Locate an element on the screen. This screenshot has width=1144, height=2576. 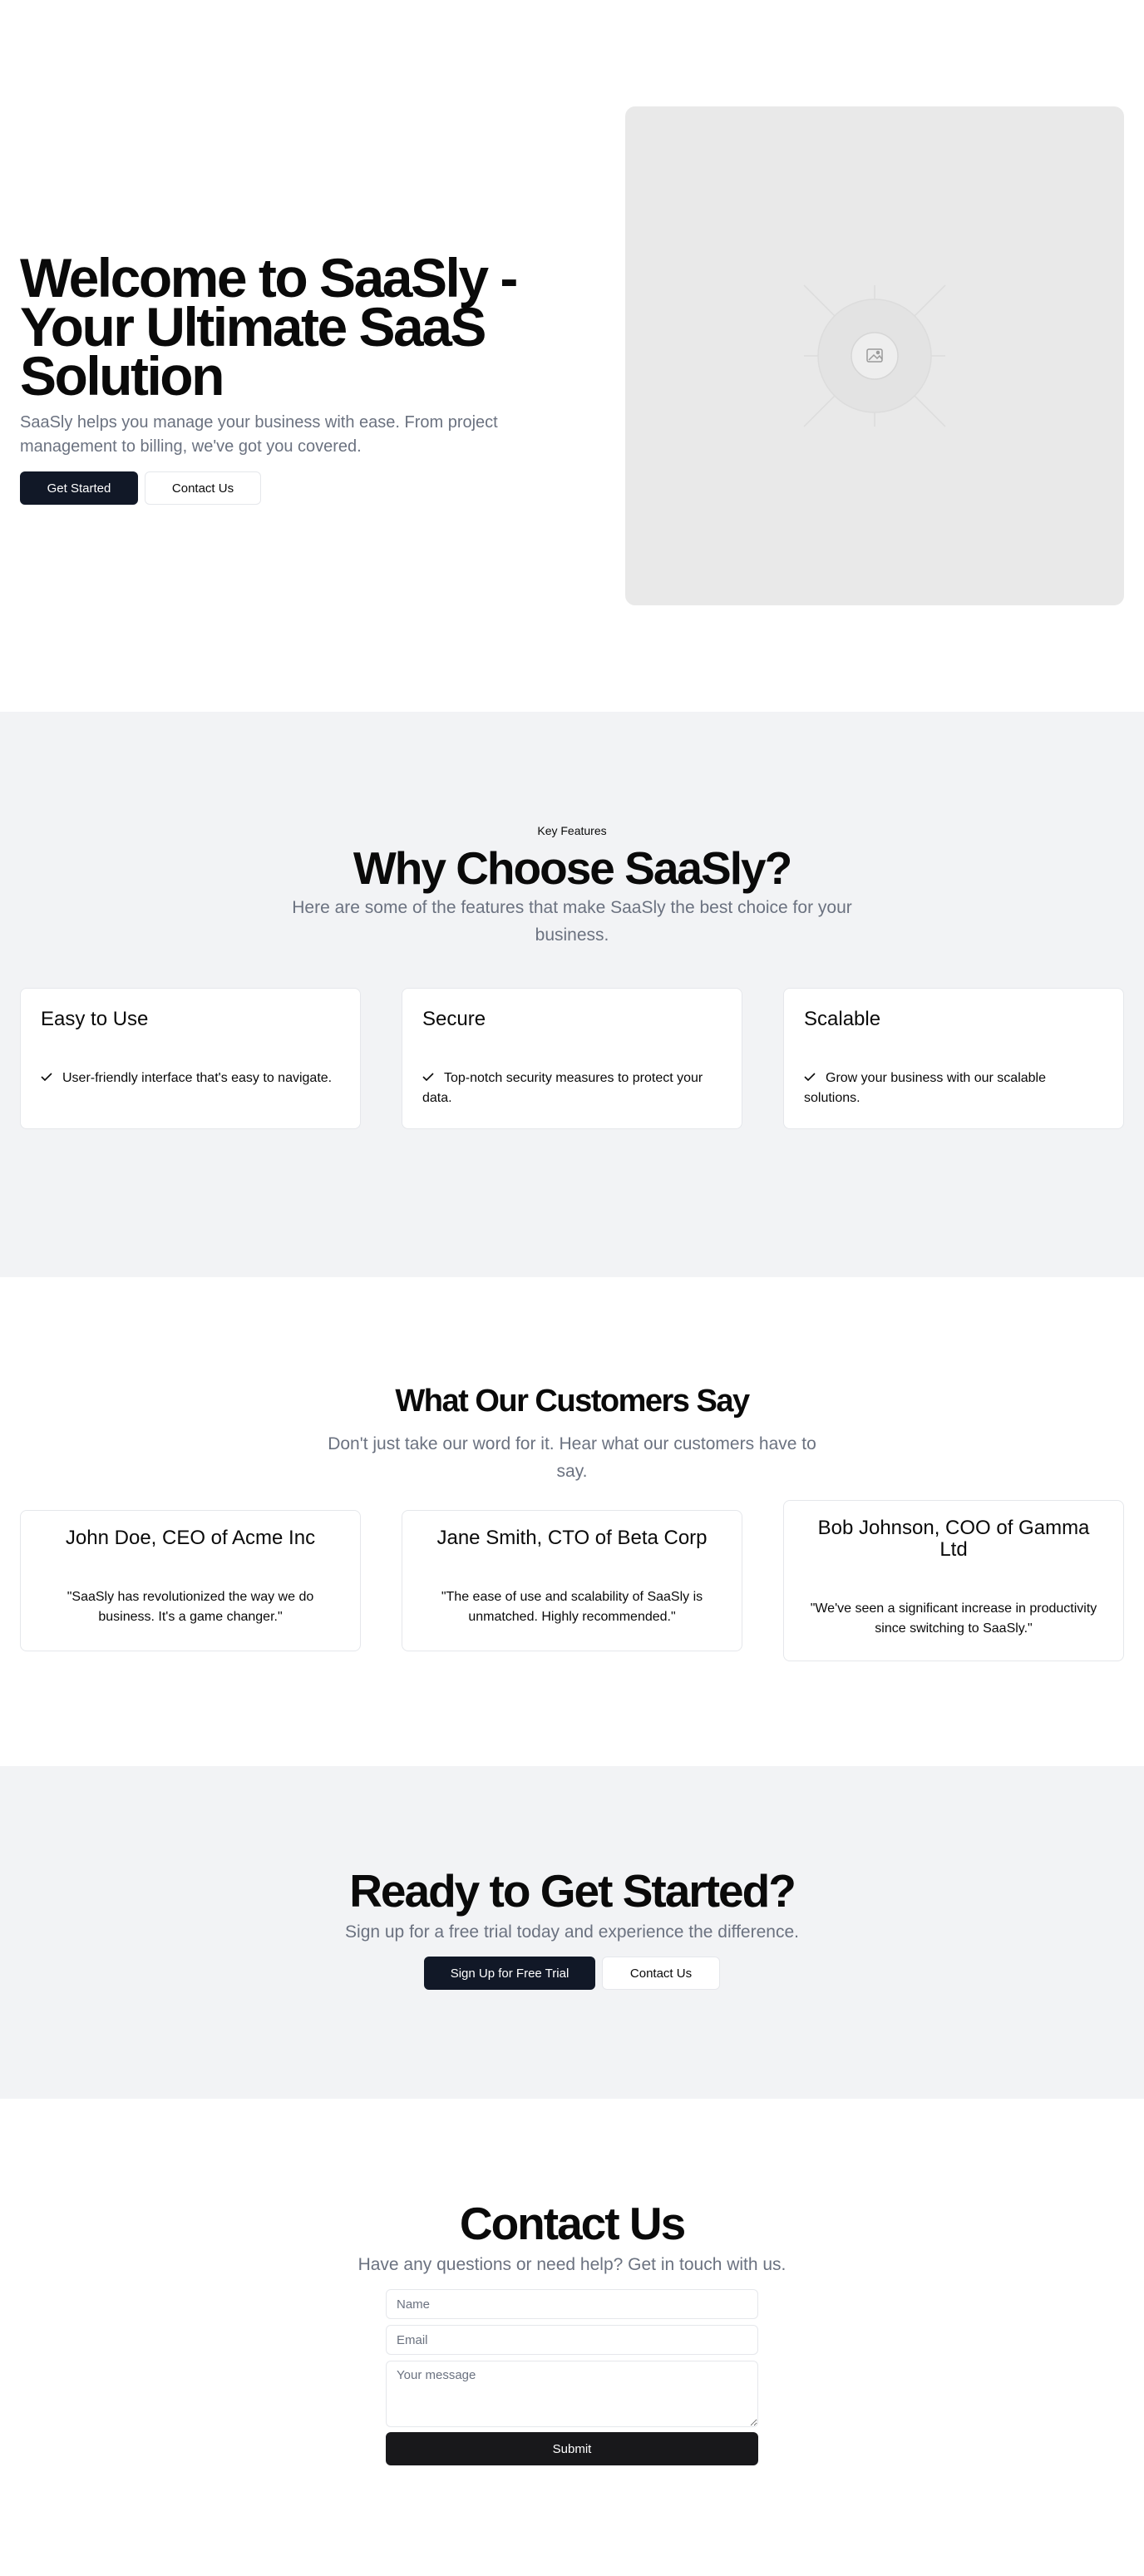
contact-form: Submit is located at coordinates (572, 2377).